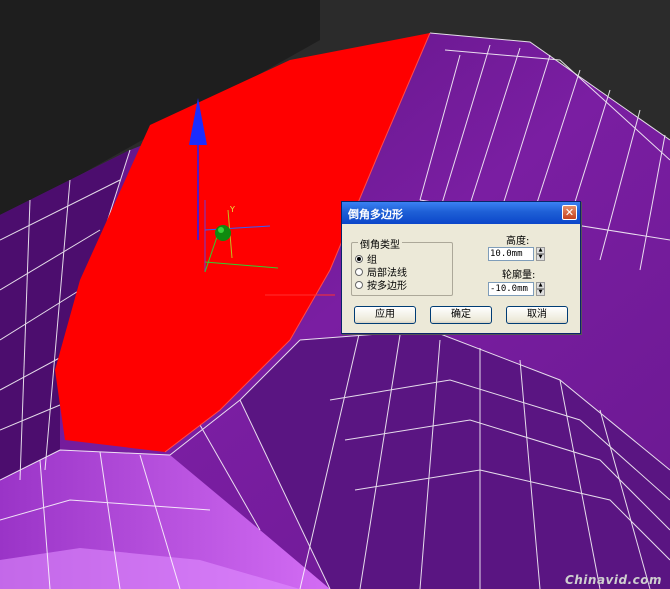 The height and width of the screenshot is (589, 670). What do you see at coordinates (537, 315) in the screenshot?
I see `cancel-button: 取消` at bounding box center [537, 315].